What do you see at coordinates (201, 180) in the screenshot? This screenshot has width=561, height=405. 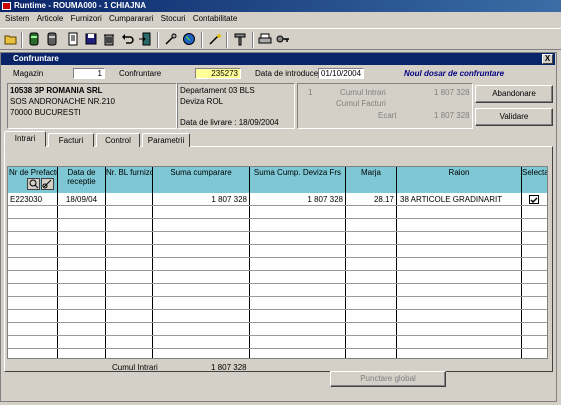 I see `col-suma-cumparare: Suma cumparare` at bounding box center [201, 180].